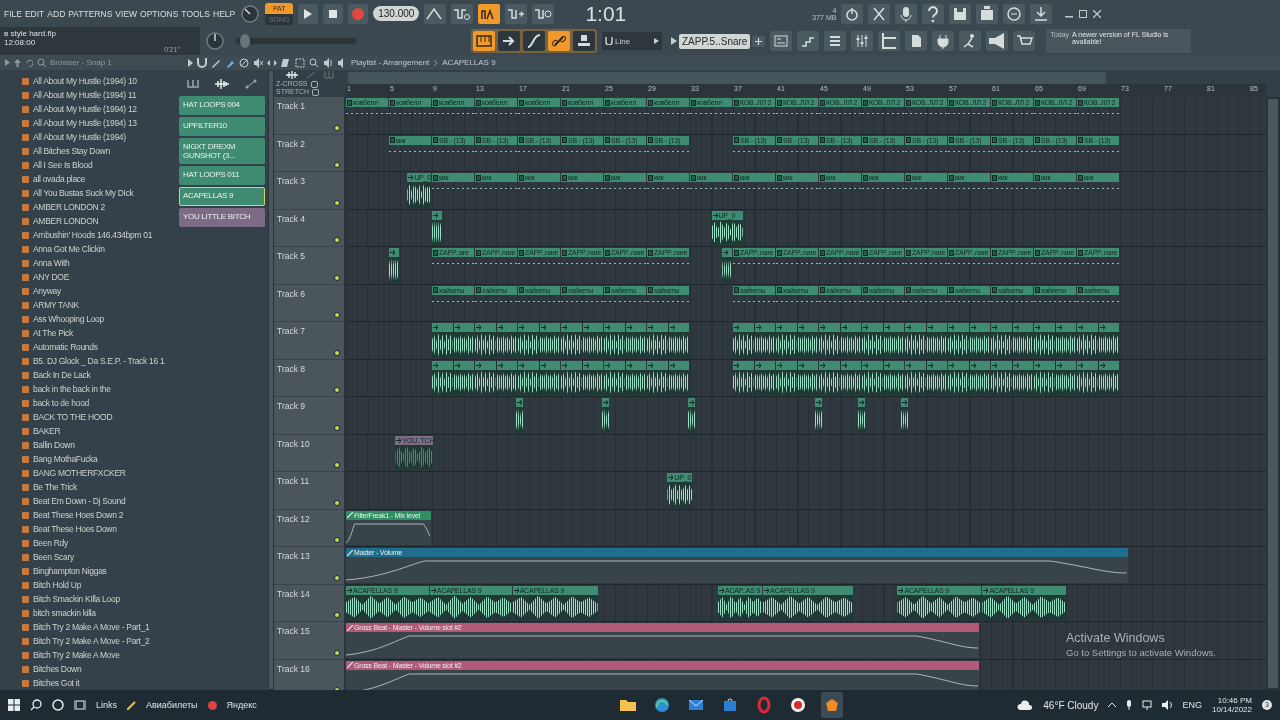  I want to click on browser-item: all ovada place, so click(59, 179).